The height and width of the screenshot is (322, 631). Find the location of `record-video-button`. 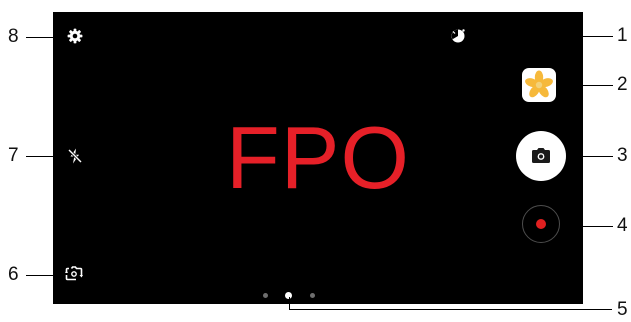

record-video-button is located at coordinates (541, 224).